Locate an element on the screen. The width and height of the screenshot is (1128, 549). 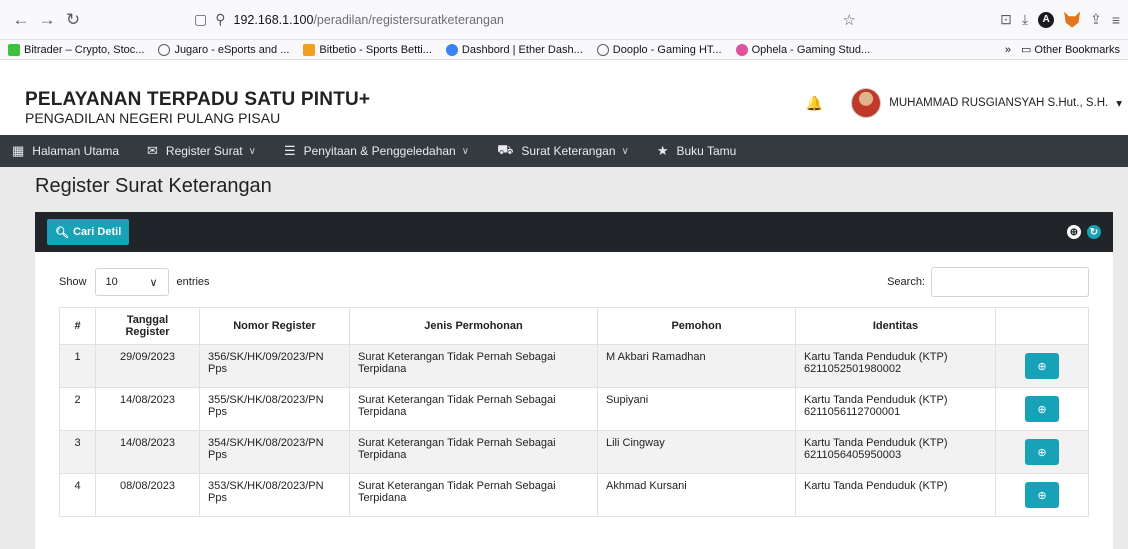
user-name: MUHAMMAD RUSGIANSYAH S.Hut., S.H. is located at coordinates (998, 103).